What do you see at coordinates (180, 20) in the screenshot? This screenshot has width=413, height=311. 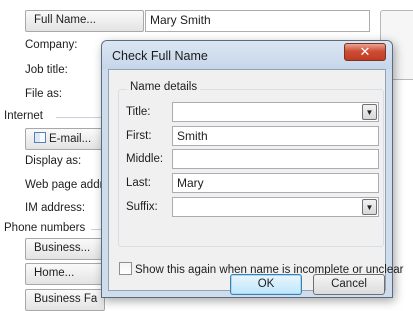 I see `full-name-value: Mary Smith` at bounding box center [180, 20].